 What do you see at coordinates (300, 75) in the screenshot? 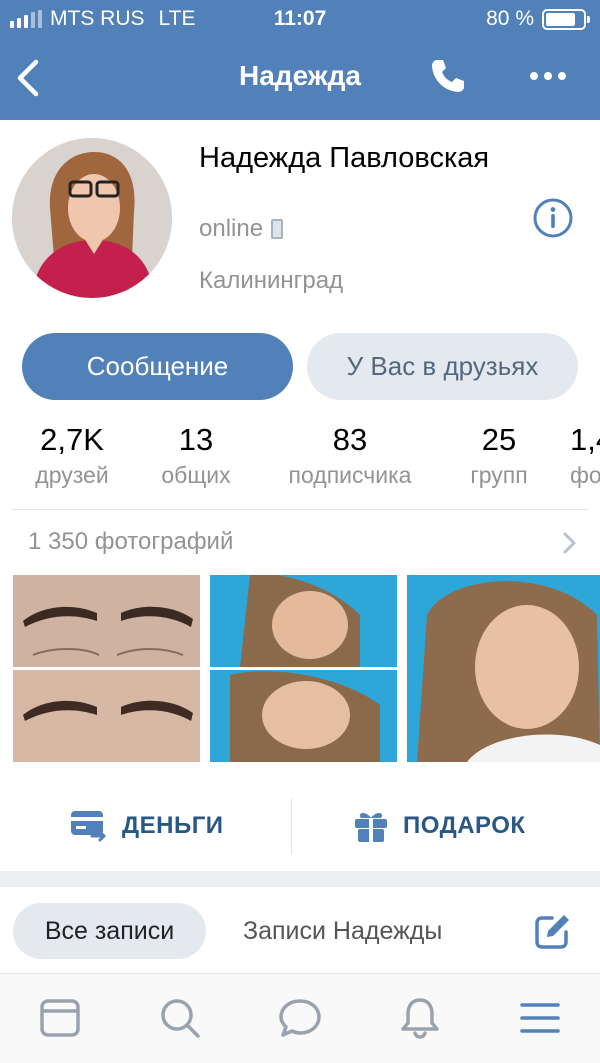
I see `page-title: Надежда` at bounding box center [300, 75].